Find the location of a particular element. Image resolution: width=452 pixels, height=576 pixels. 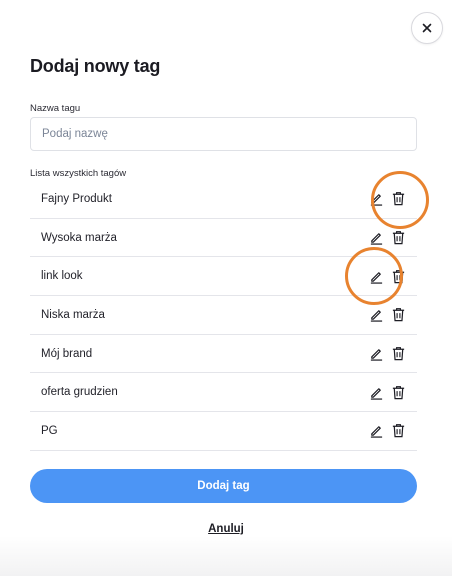

tag-row: Mój brand is located at coordinates (223, 354).